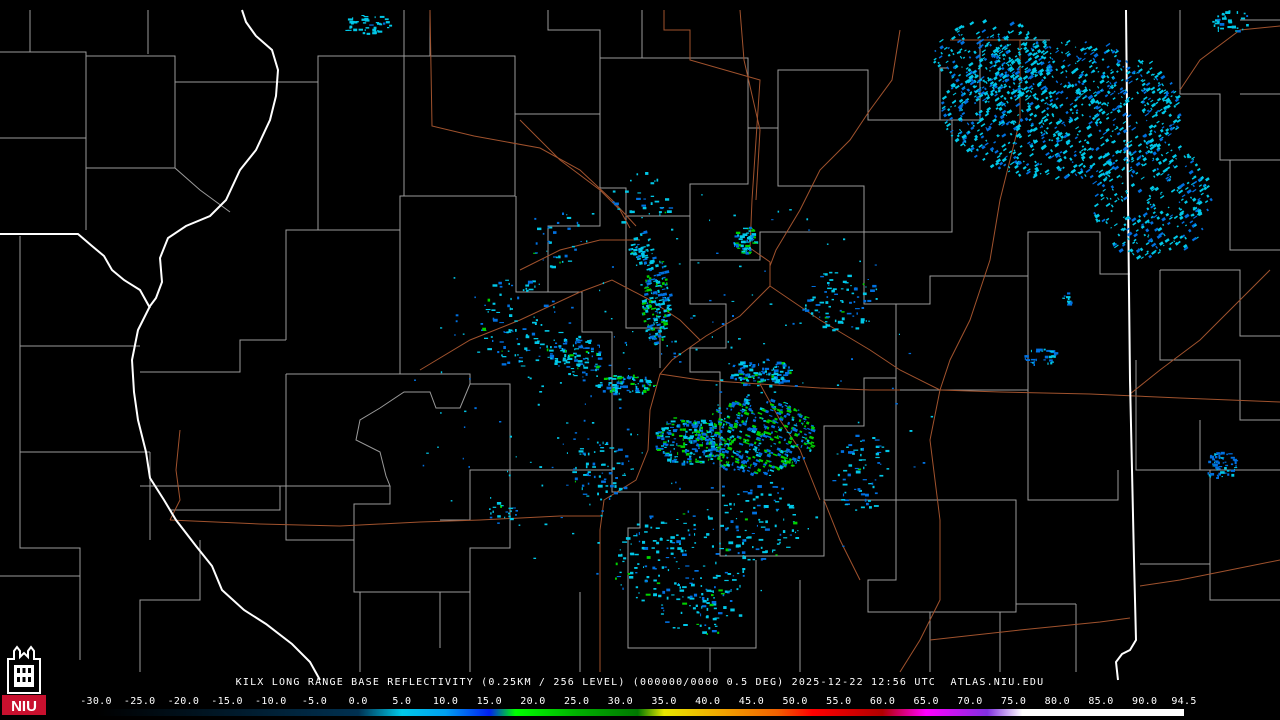 The width and height of the screenshot is (1280, 720). Describe the element at coordinates (24, 706) in the screenshot. I see `niu-logo-text: NIU` at that location.